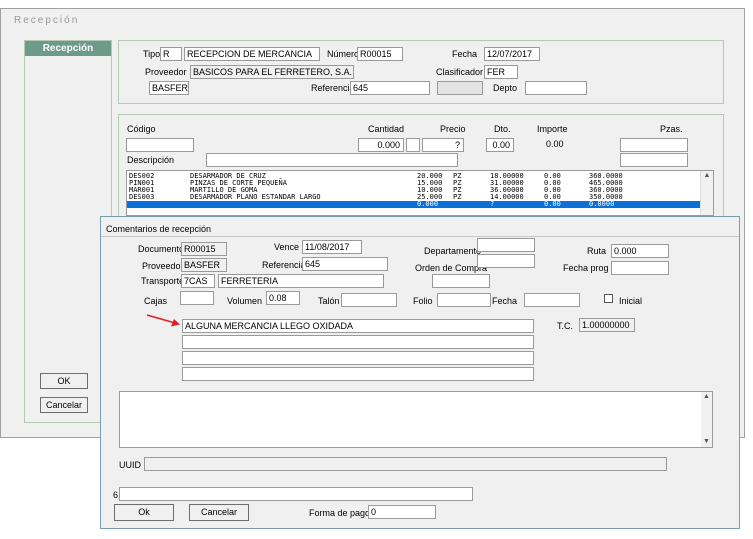 The height and width of the screenshot is (539, 753). Describe the element at coordinates (47, 20) in the screenshot. I see `main-window-title: Recepción` at that location.